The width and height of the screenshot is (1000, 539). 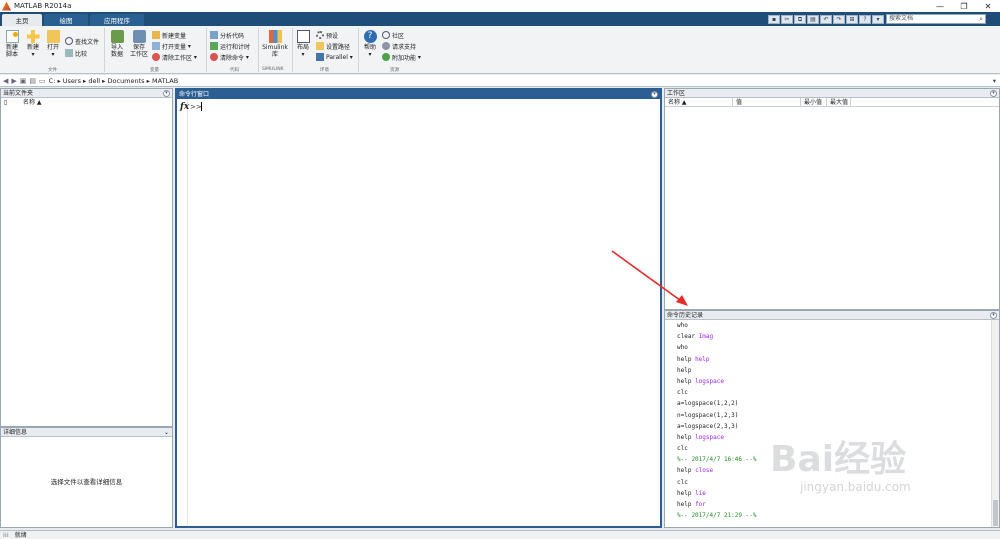 I want to click on parallel-icon, so click(x=320, y=57).